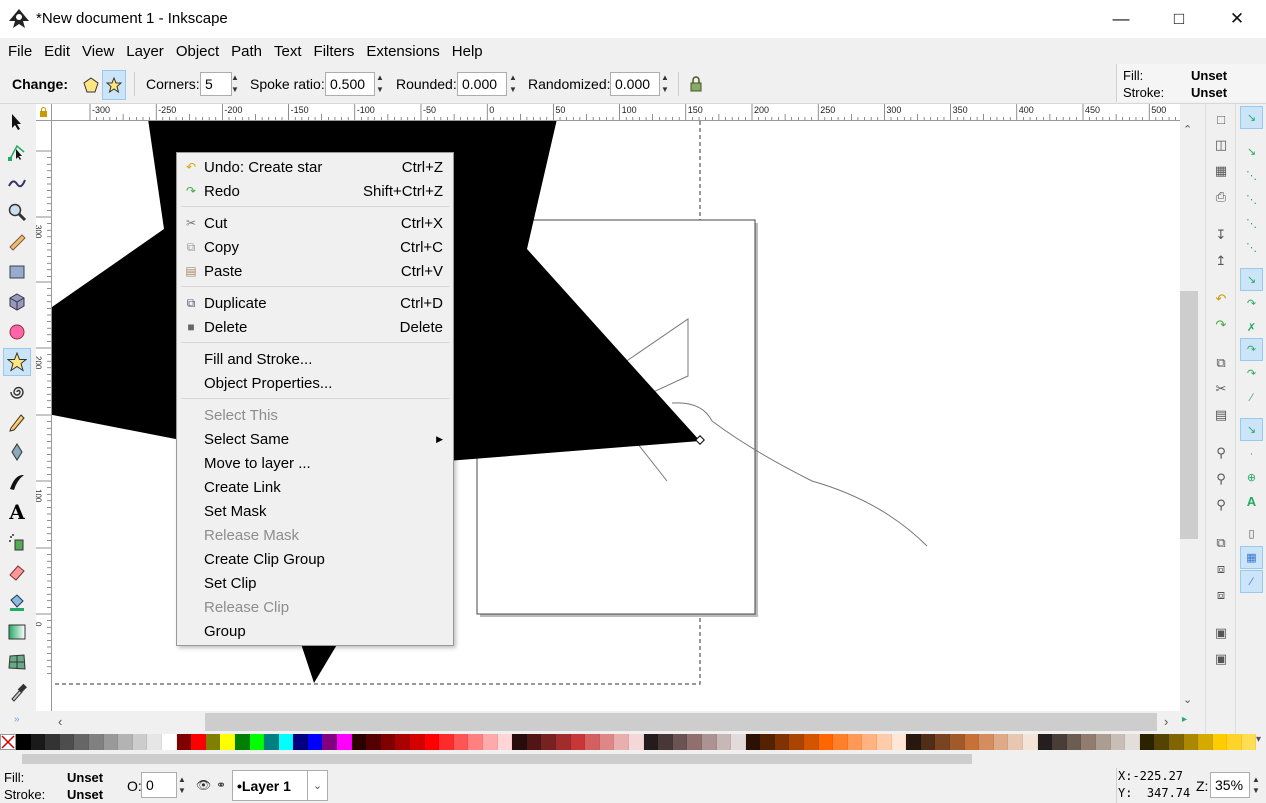 This screenshot has width=1266, height=803. Describe the element at coordinates (17, 242) in the screenshot. I see `measure-tool-icon` at that location.